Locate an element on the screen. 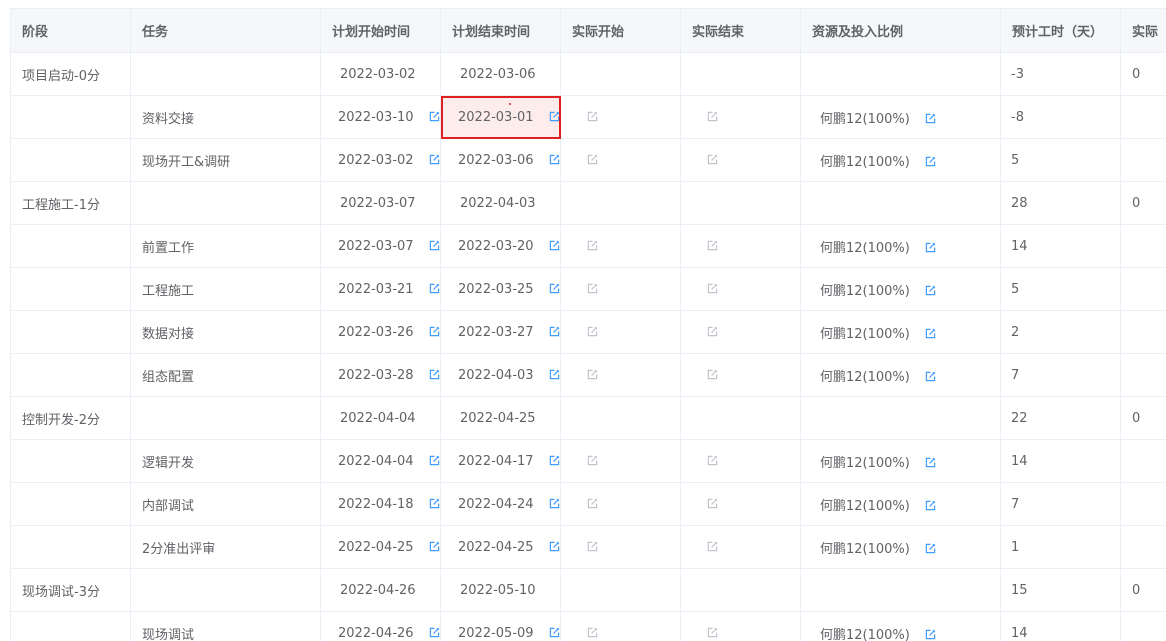 The image size is (1166, 641). plan-start-cell: 2022-03-02 is located at coordinates (380, 160).